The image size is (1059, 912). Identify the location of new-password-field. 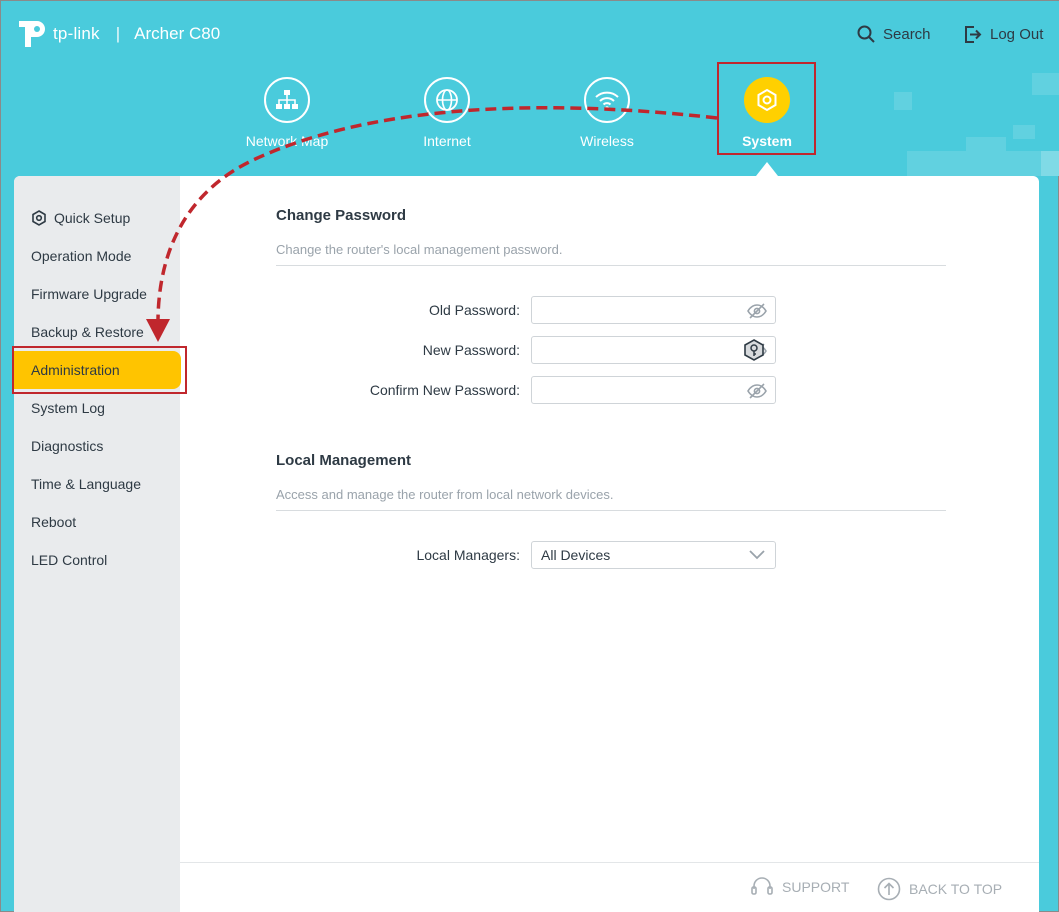
(653, 350).